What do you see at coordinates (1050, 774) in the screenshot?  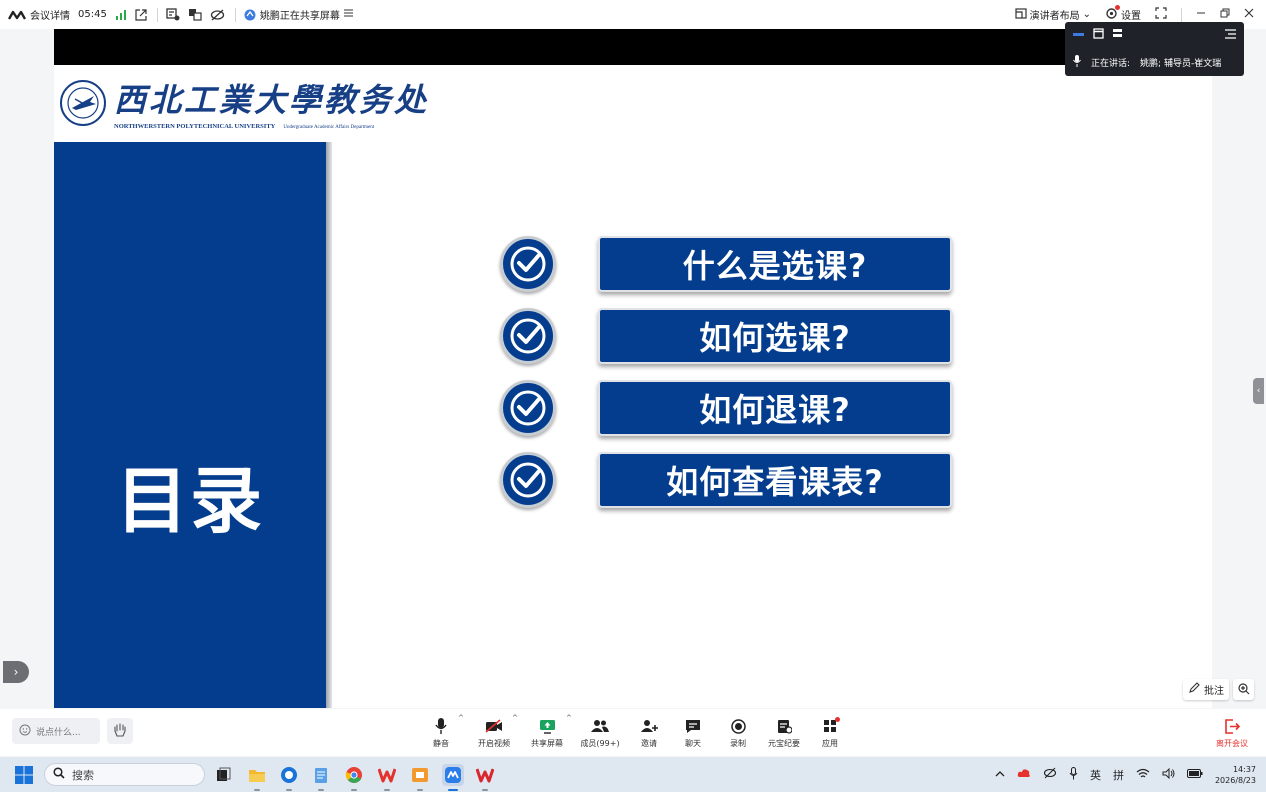 I see `eye-off-icon` at bounding box center [1050, 774].